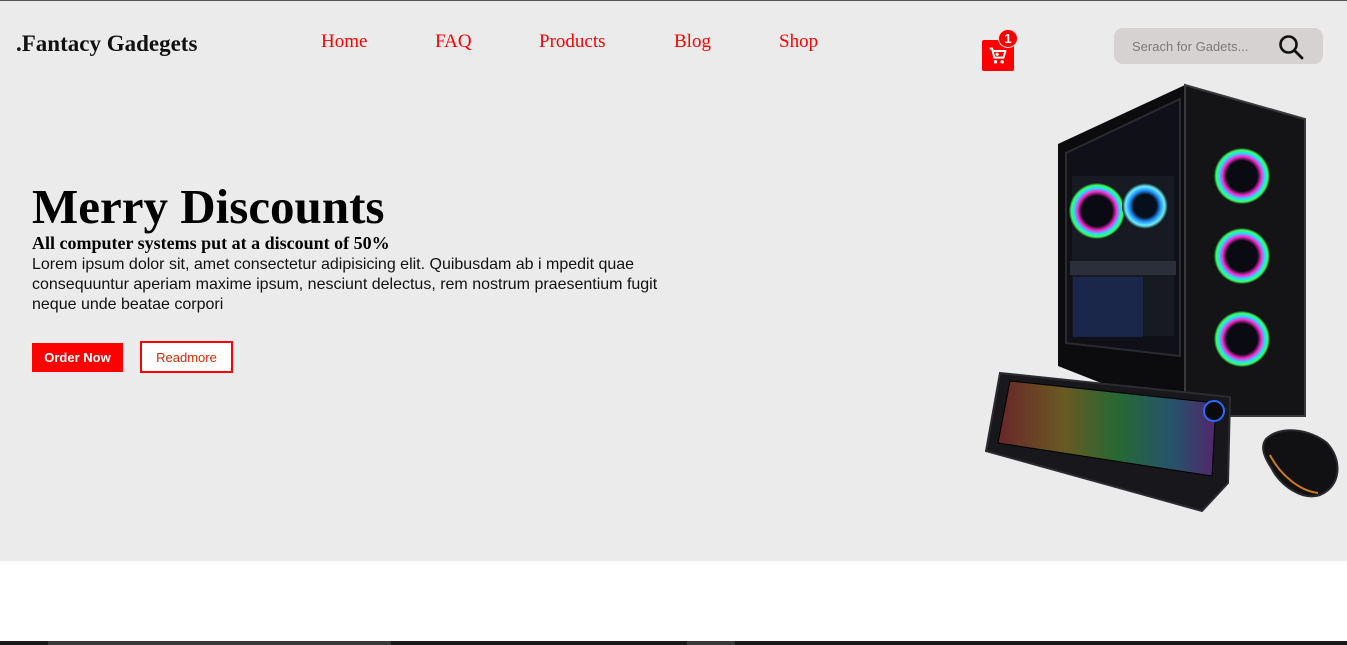  I want to click on search-box, so click(1218, 46).